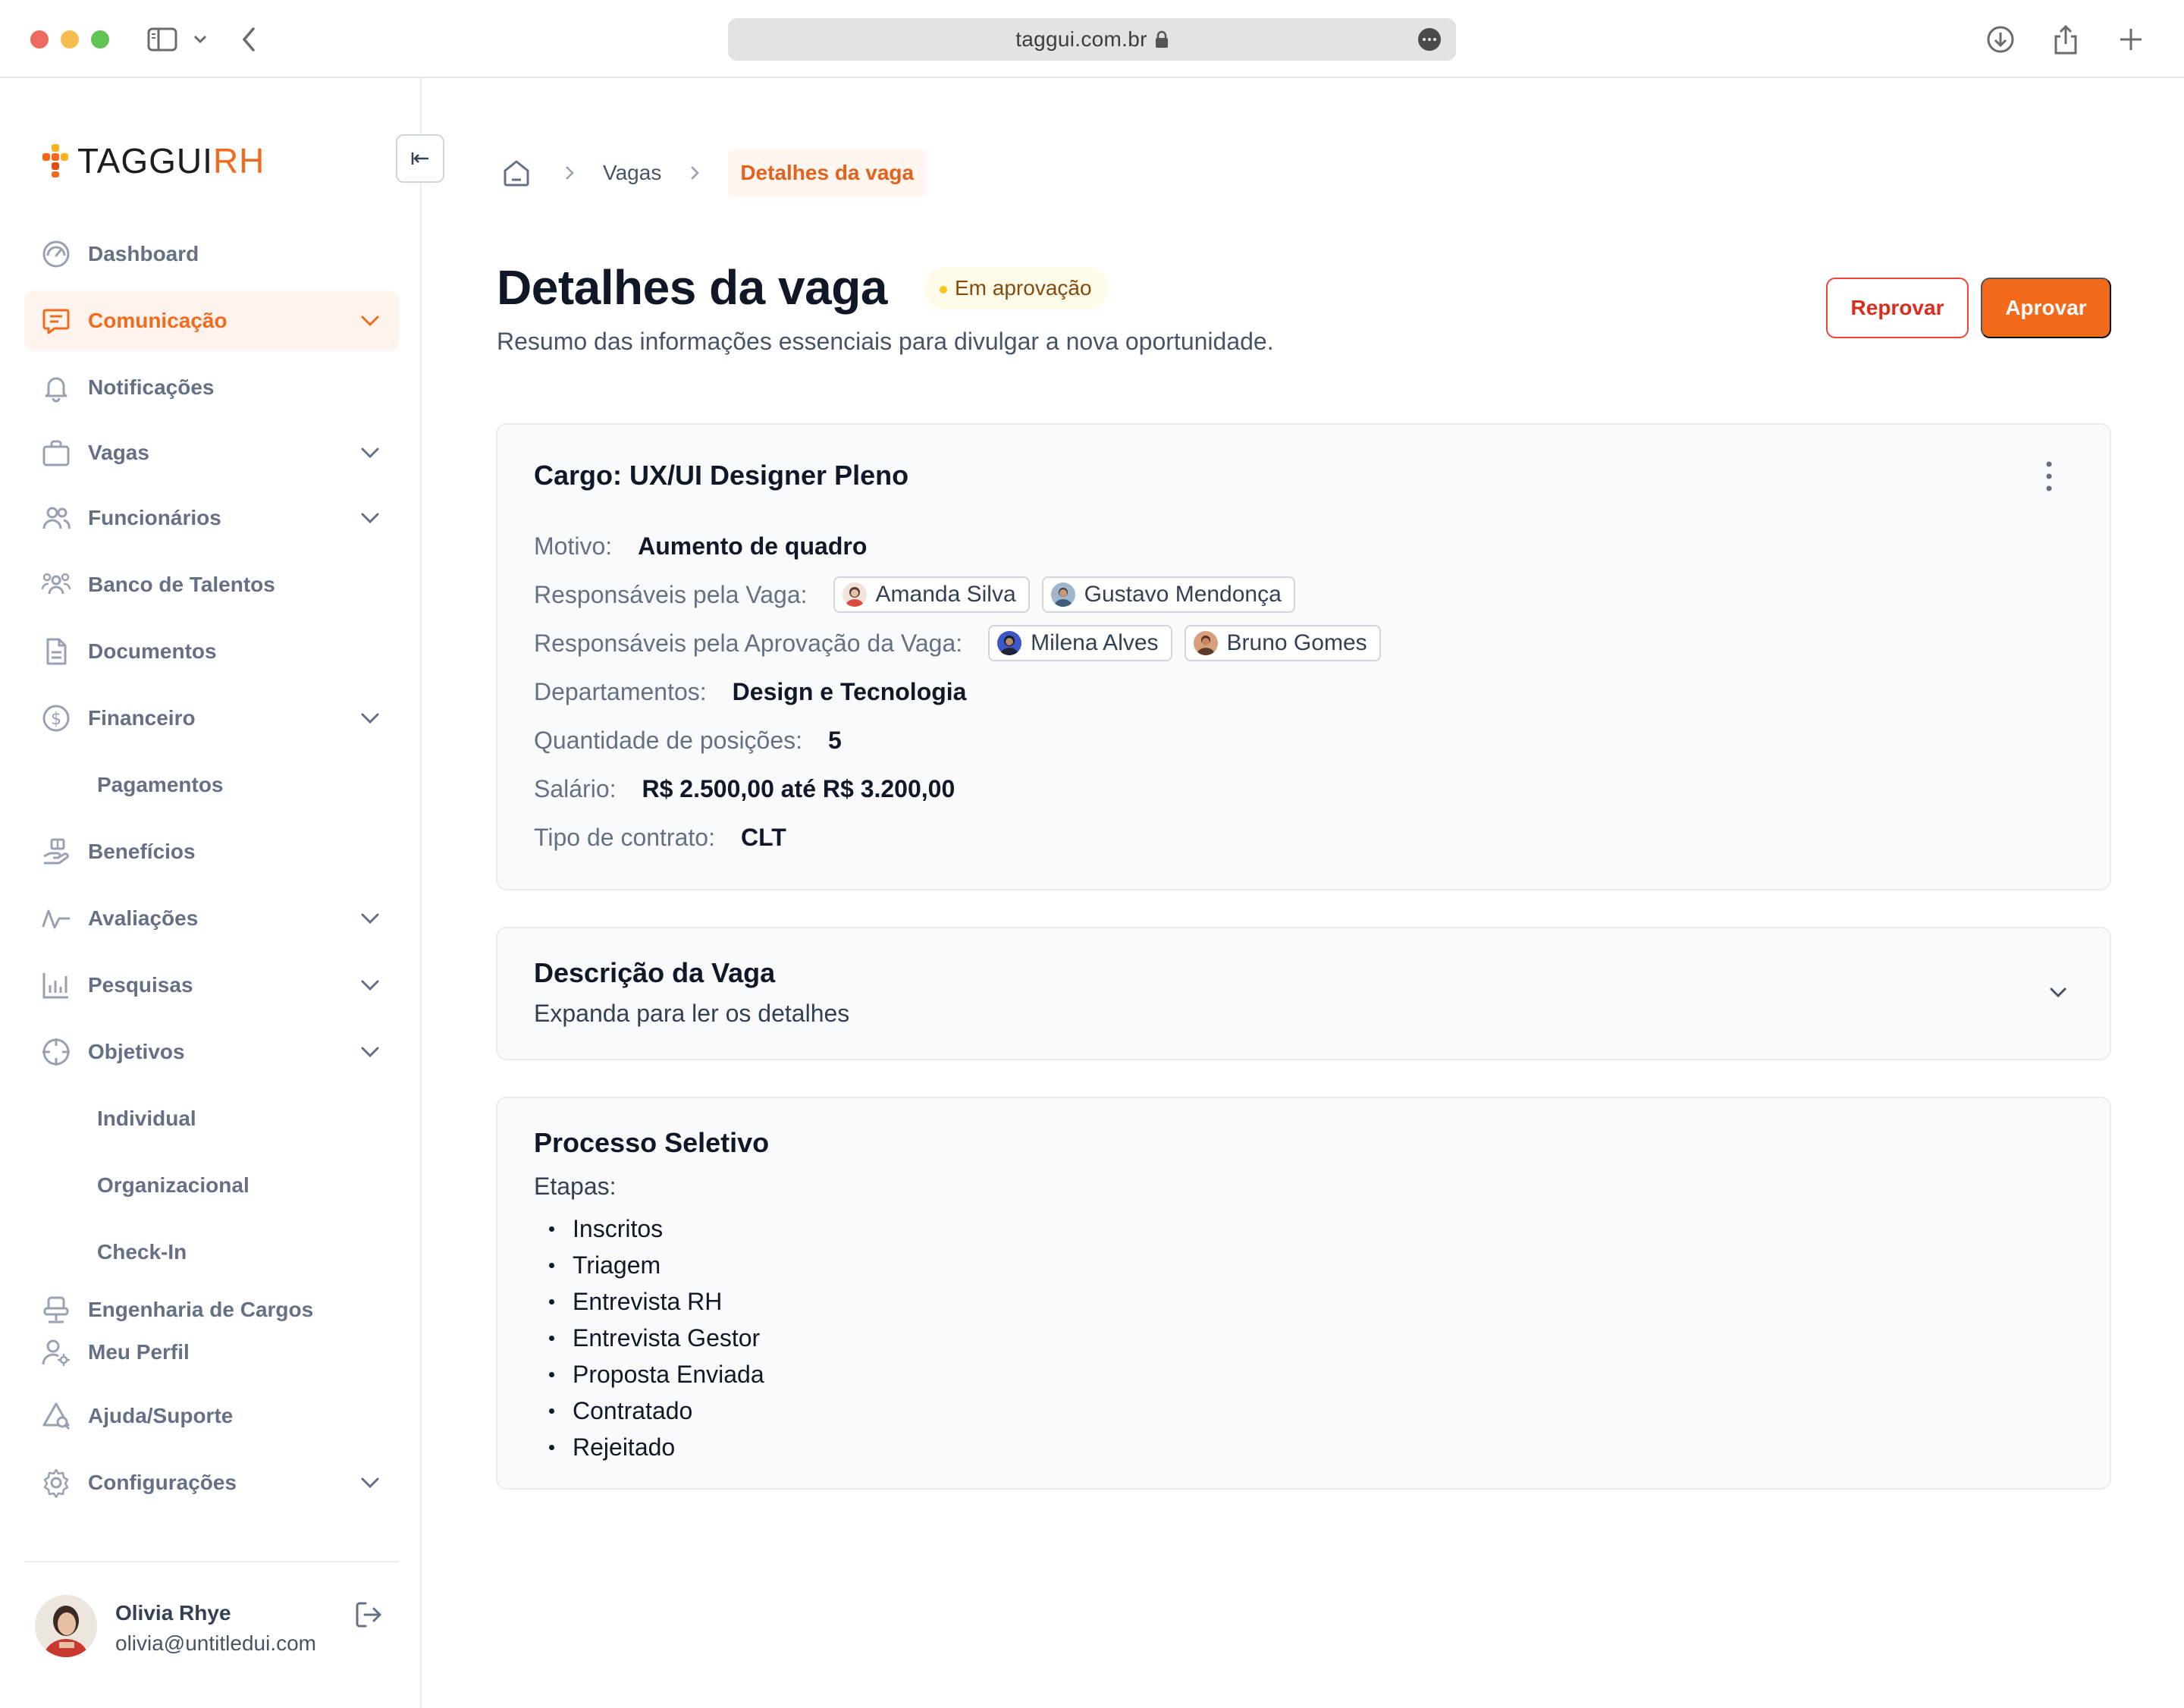  What do you see at coordinates (143, 253) in the screenshot?
I see `sidebar-item-label: Dashboard` at bounding box center [143, 253].